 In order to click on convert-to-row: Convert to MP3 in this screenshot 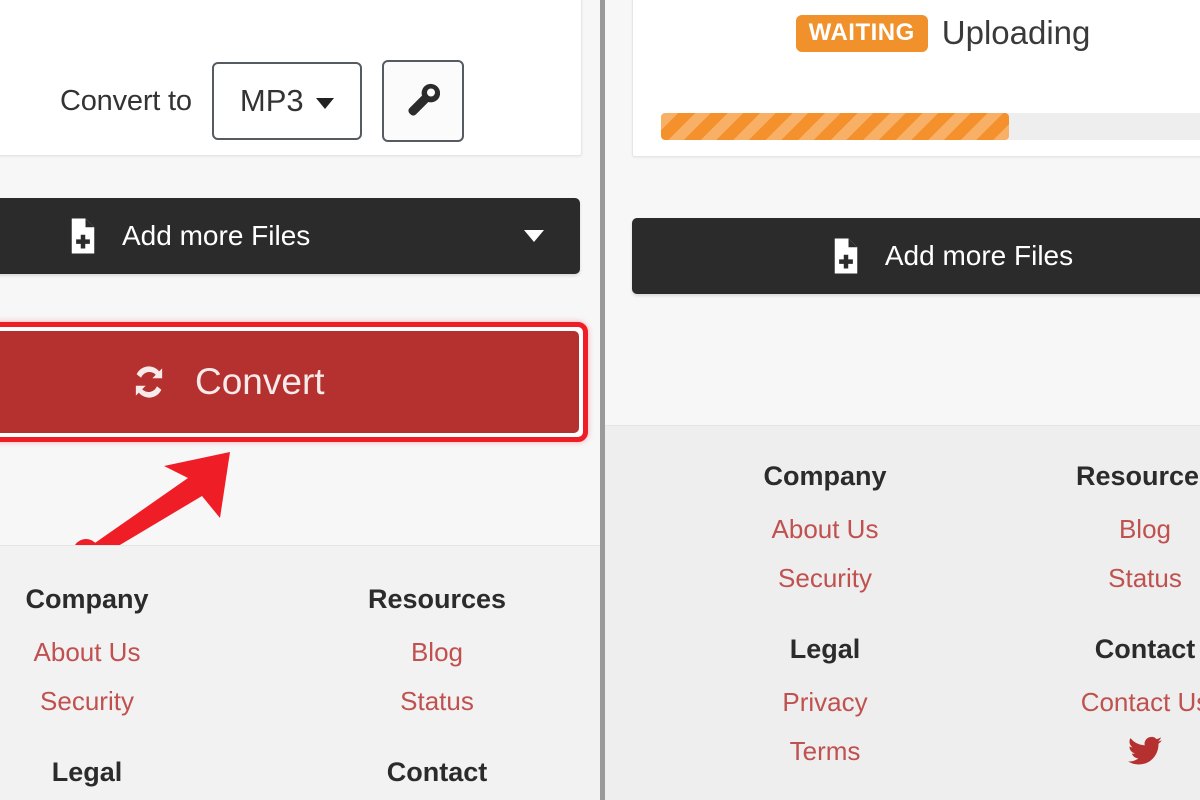, I will do `click(262, 101)`.